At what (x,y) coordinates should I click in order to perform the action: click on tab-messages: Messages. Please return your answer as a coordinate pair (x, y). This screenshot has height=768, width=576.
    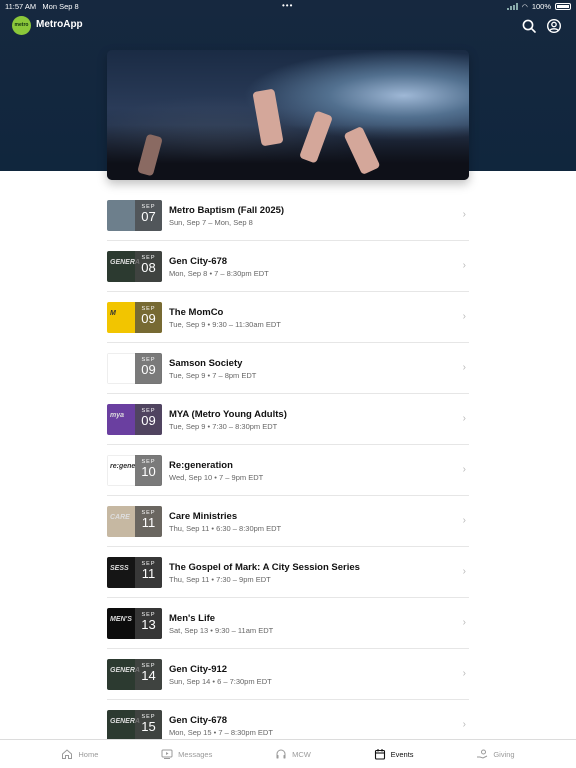
    Looking at the image, I should click on (186, 754).